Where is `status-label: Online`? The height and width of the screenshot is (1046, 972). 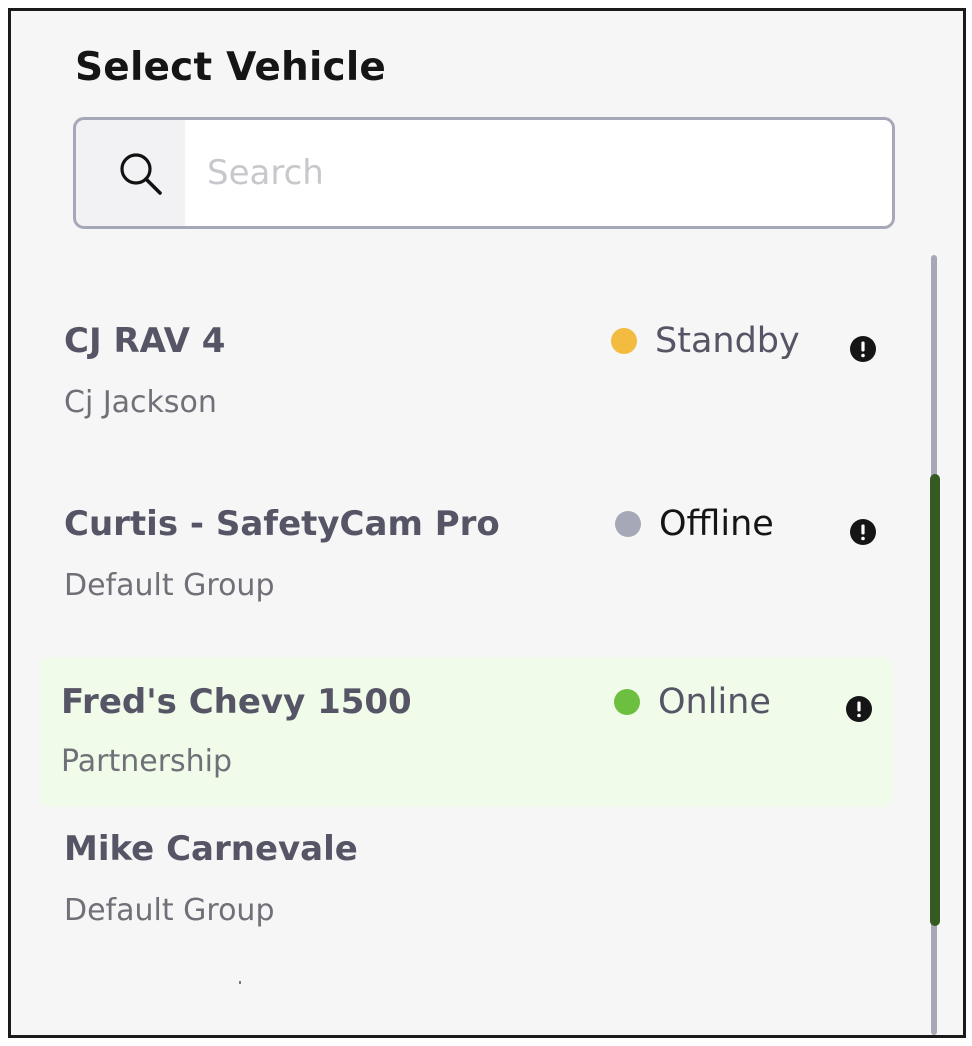 status-label: Online is located at coordinates (714, 702).